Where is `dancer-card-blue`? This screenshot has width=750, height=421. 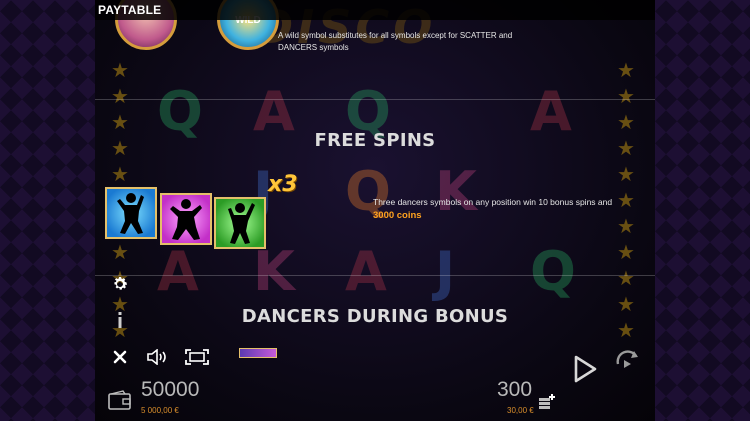
dancer-card-blue is located at coordinates (131, 213).